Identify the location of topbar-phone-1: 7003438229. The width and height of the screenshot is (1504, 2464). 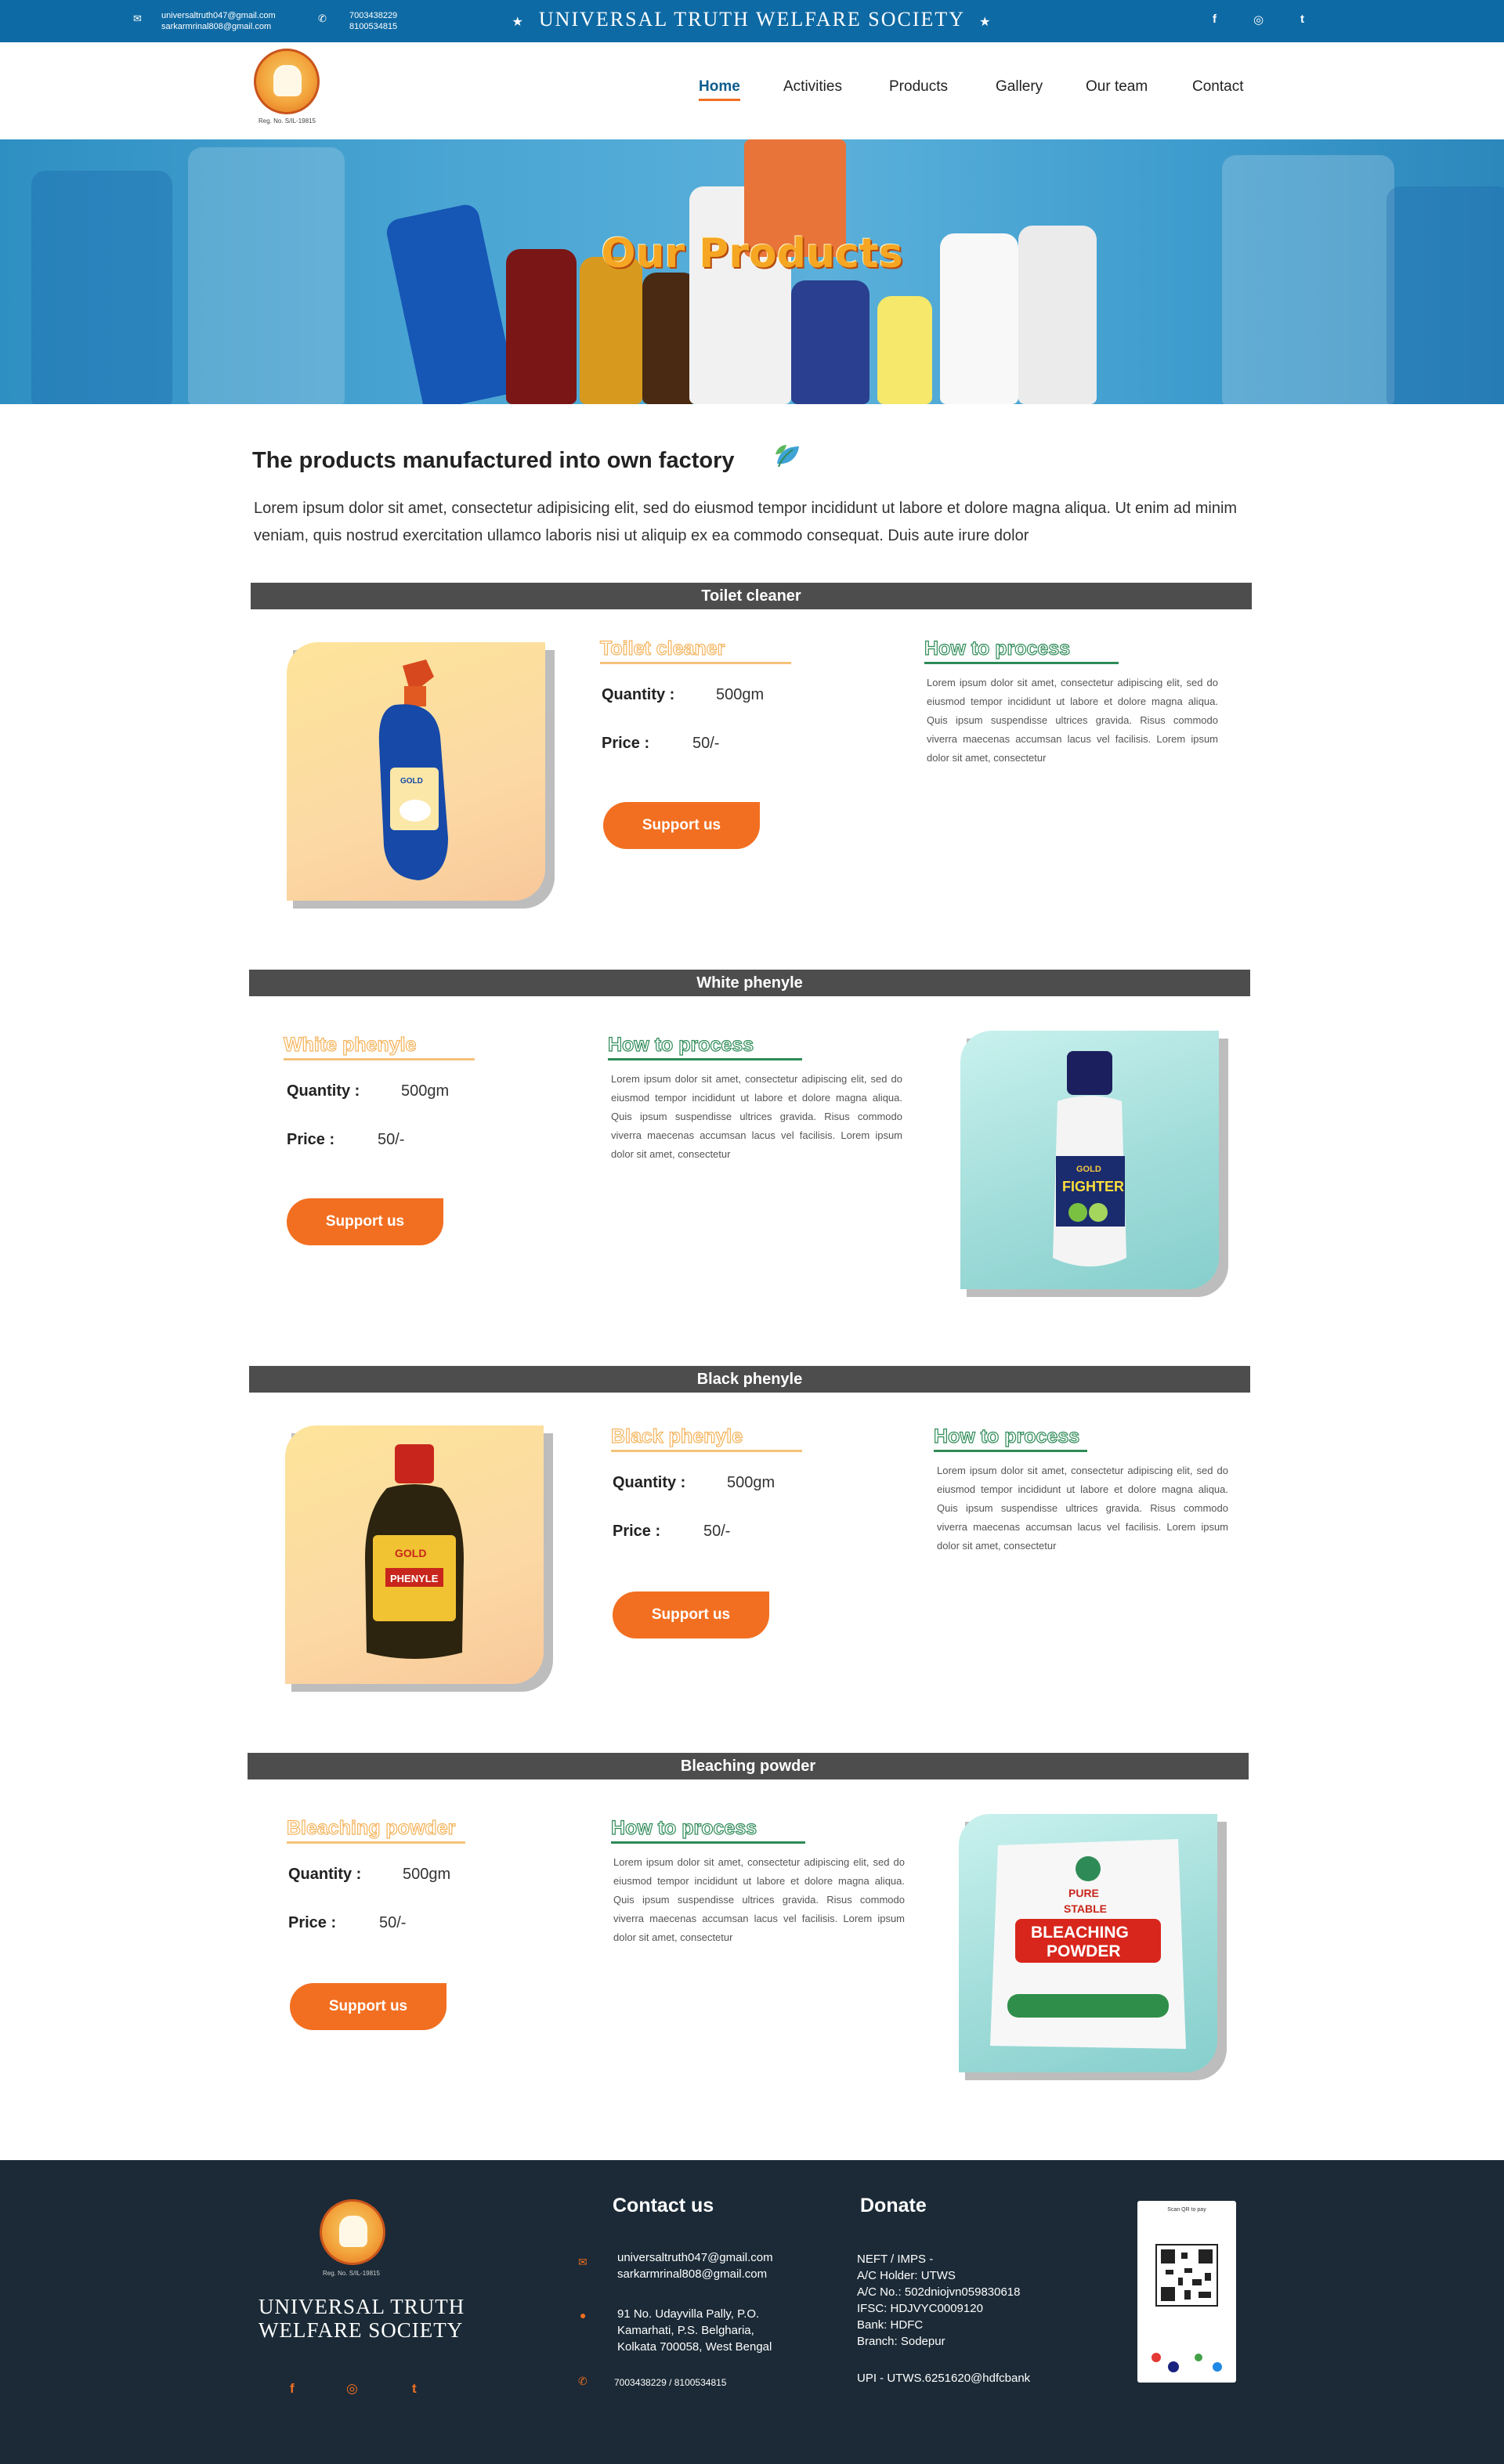
(373, 15).